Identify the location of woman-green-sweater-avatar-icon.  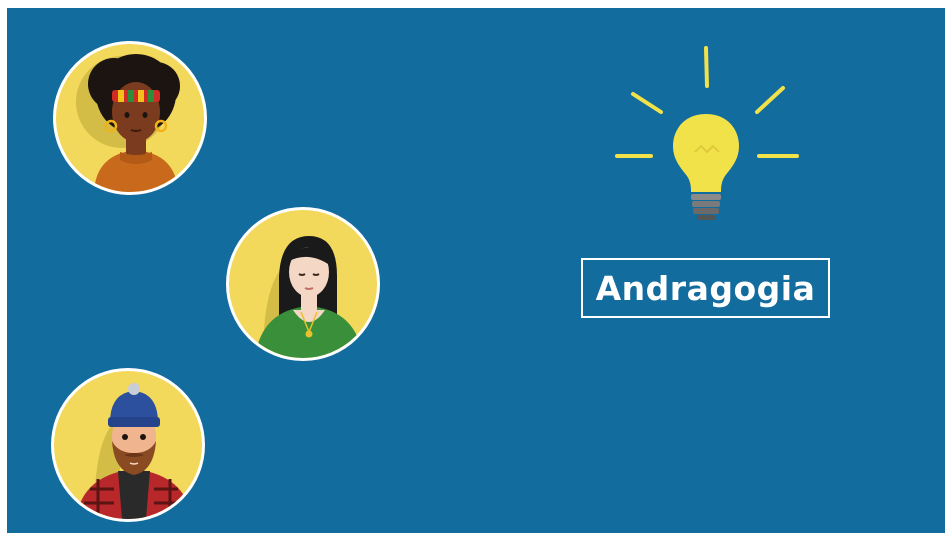
(303, 284).